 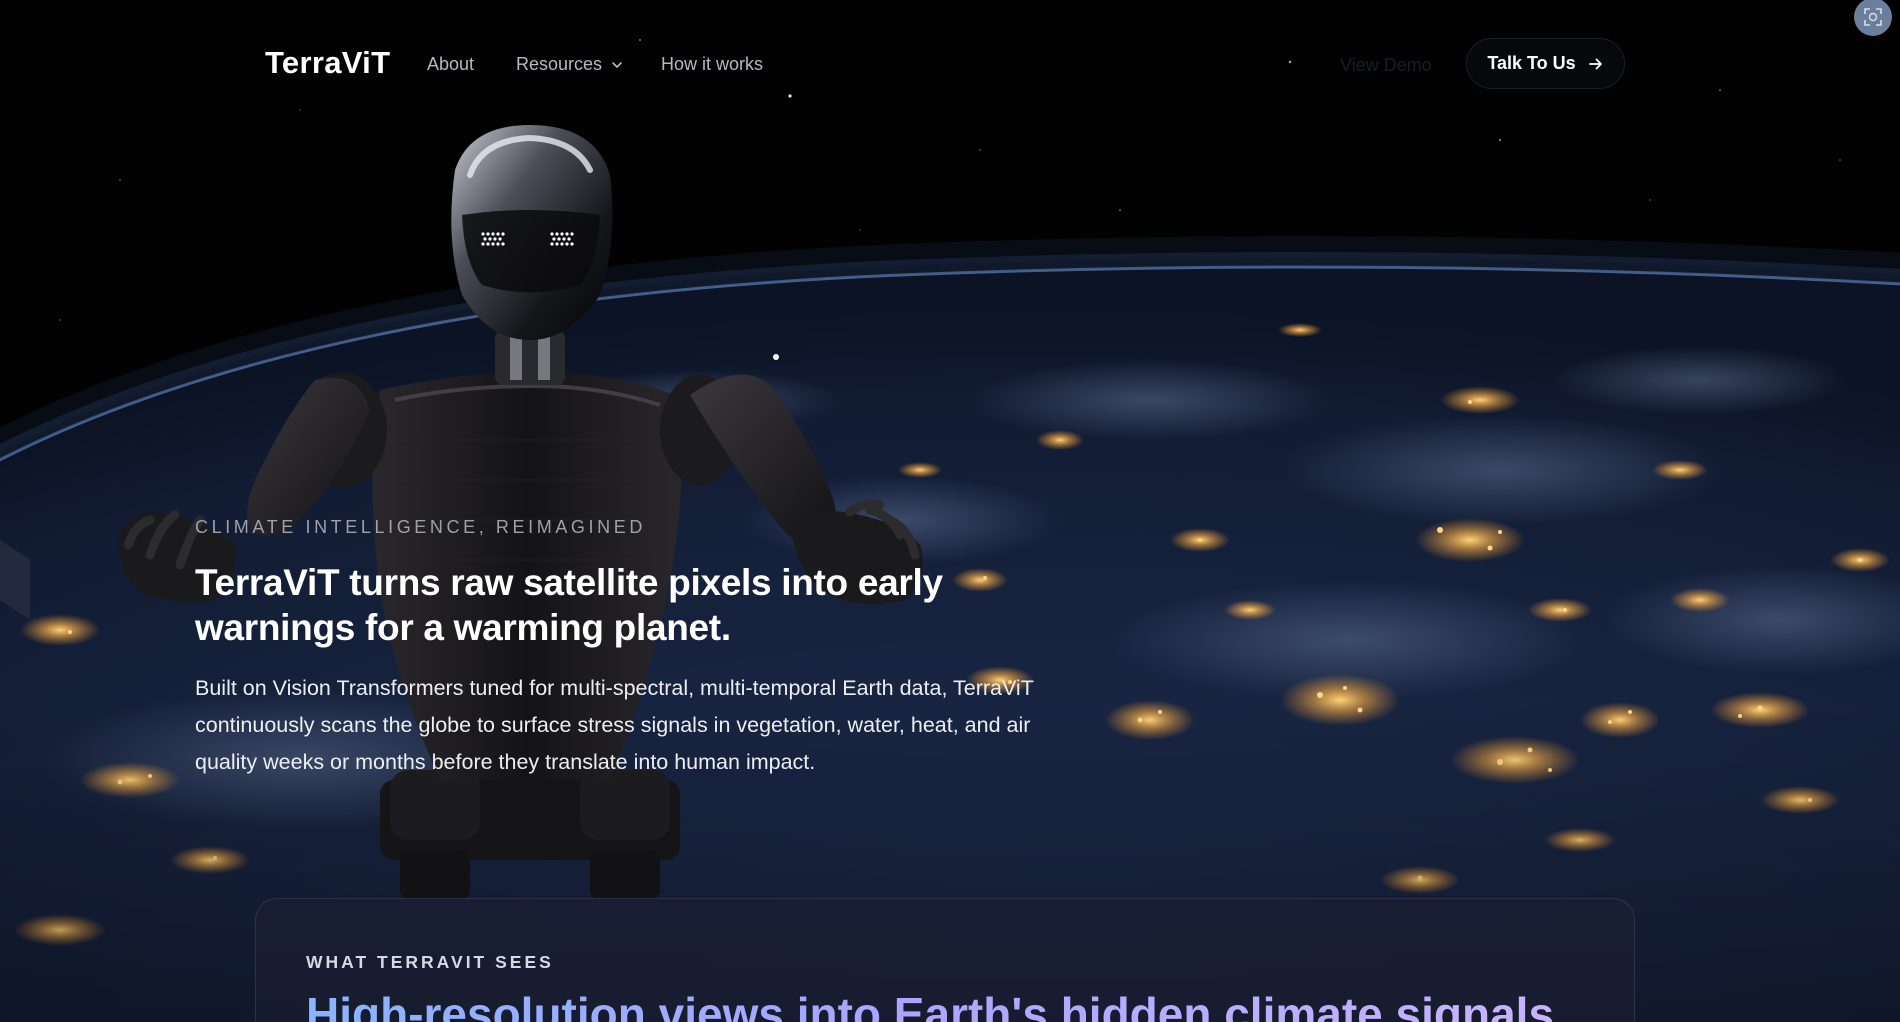 I want to click on view-demo-link: View Demo, so click(x=1386, y=65).